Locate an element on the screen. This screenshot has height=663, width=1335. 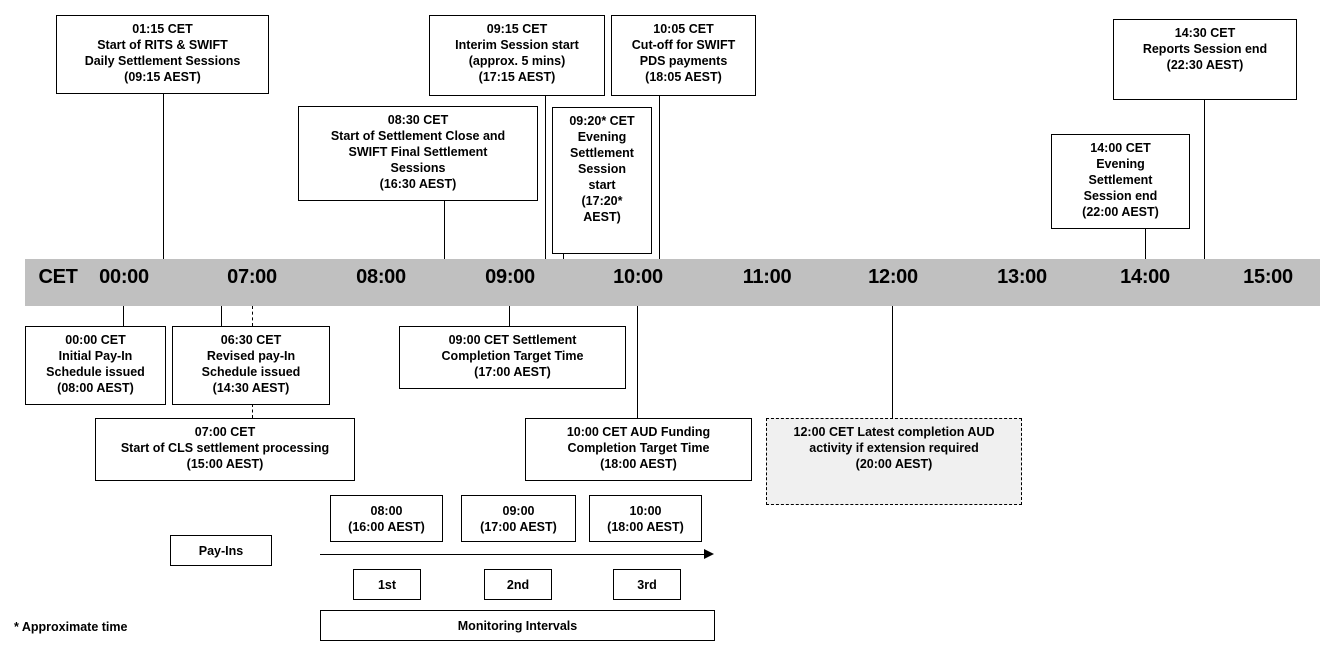
event-aest-time: (15:00 AEST) is located at coordinates (225, 464).